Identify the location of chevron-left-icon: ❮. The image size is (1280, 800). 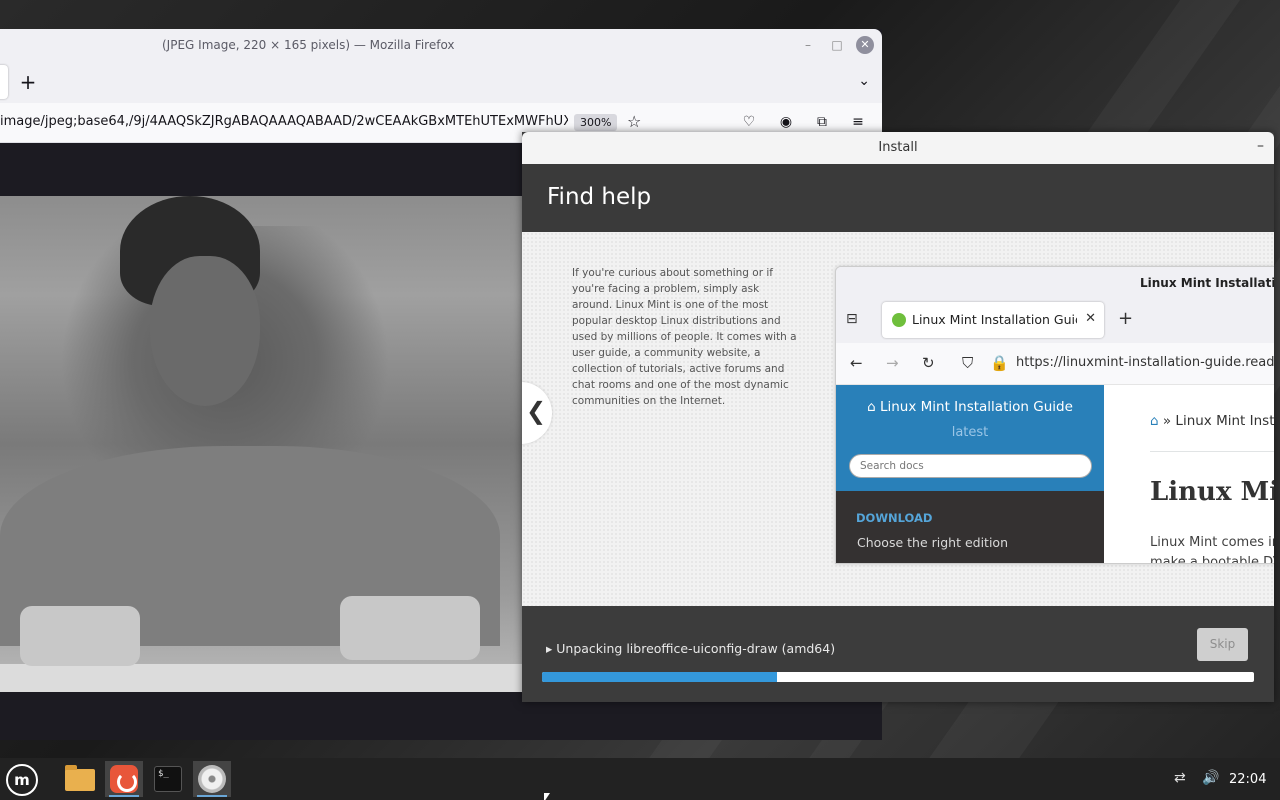
(536, 411).